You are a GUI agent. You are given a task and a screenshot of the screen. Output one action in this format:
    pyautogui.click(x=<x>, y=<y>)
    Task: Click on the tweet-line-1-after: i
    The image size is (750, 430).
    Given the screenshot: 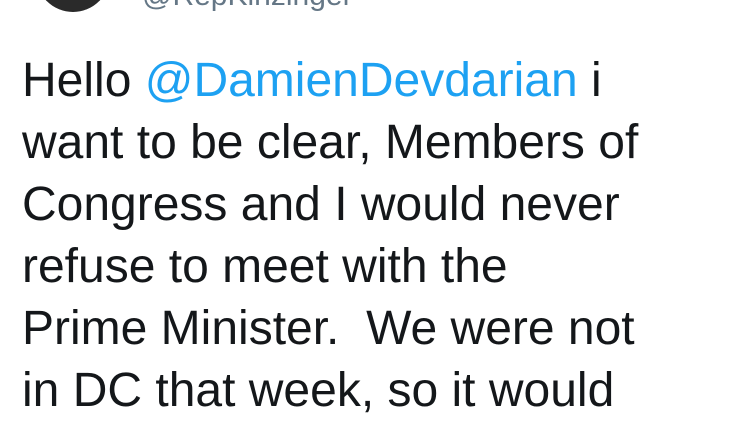 What is the action you would take?
    pyautogui.click(x=589, y=80)
    